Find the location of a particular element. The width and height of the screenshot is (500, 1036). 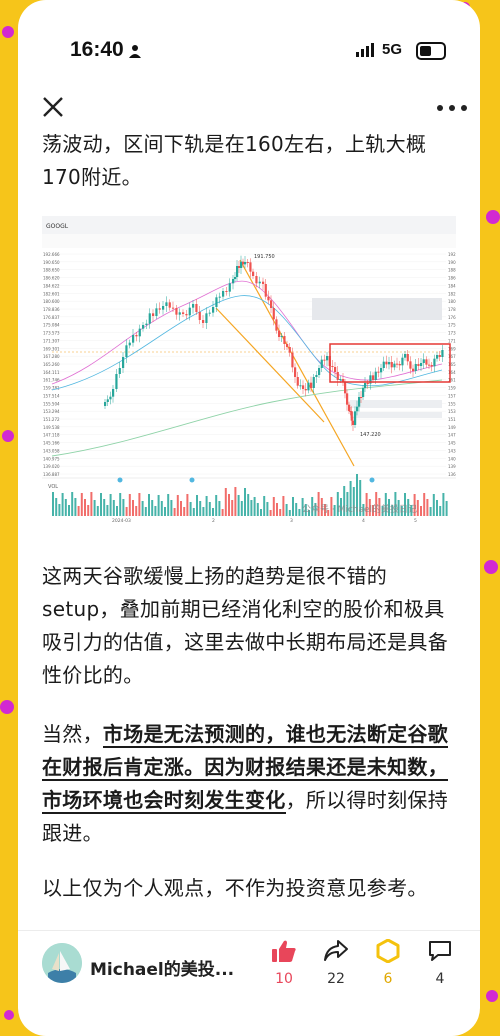

price-axis-tick: 157.514 is located at coordinates (51, 395).